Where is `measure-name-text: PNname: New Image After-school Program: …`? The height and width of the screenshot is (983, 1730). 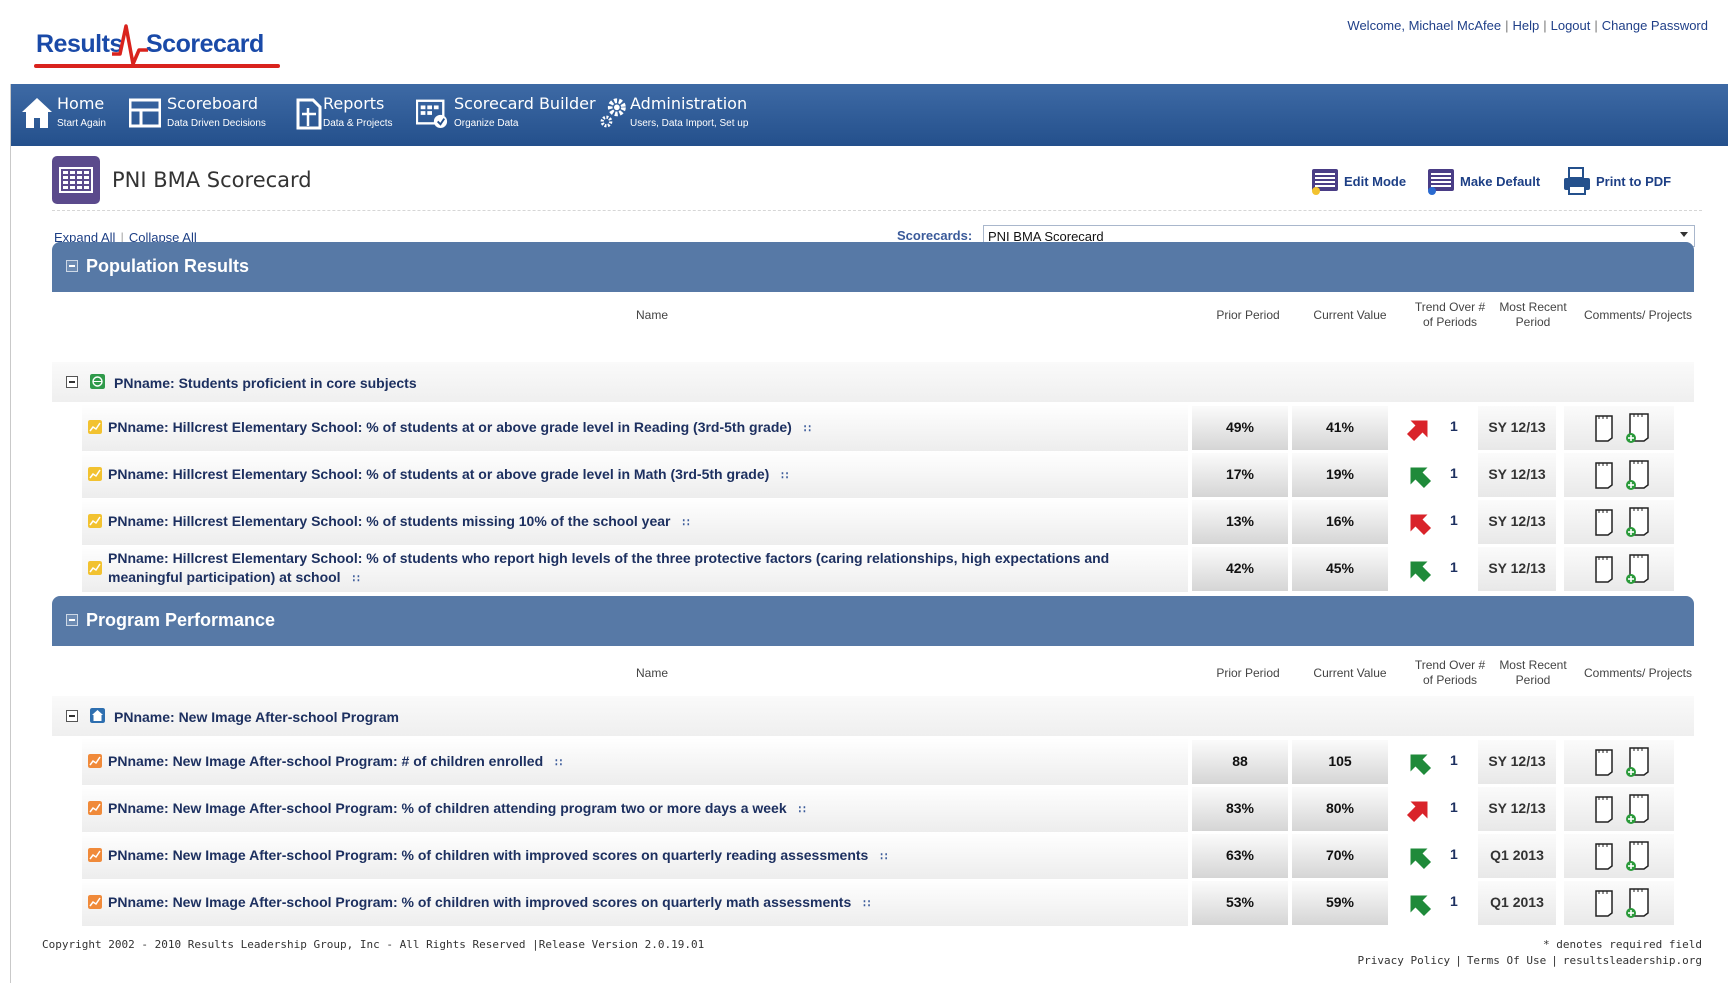
measure-name-text: PNname: New Image After-school Program: … is located at coordinates (447, 808).